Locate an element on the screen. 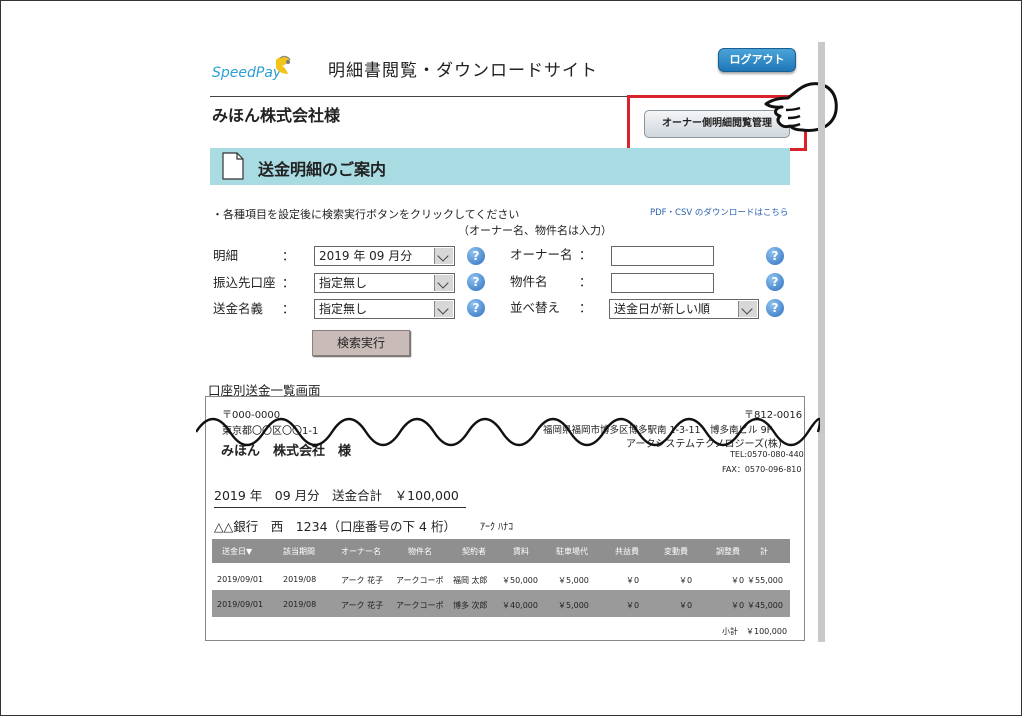  sender-tel: TEL:0570-080-440 is located at coordinates (767, 454).